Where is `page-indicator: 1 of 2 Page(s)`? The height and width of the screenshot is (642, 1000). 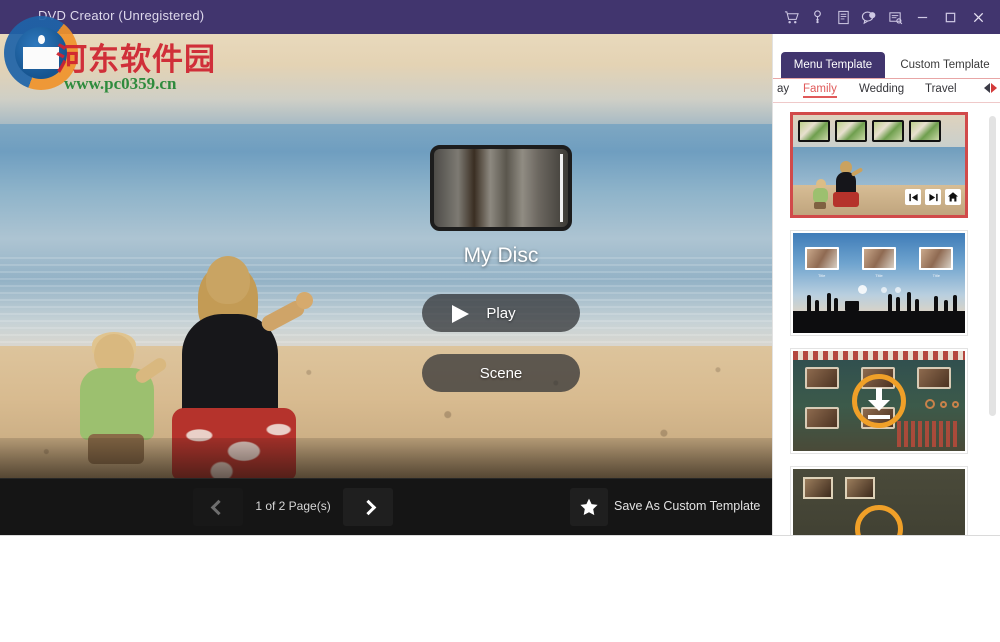
page-indicator: 1 of 2 Page(s) is located at coordinates (293, 506).